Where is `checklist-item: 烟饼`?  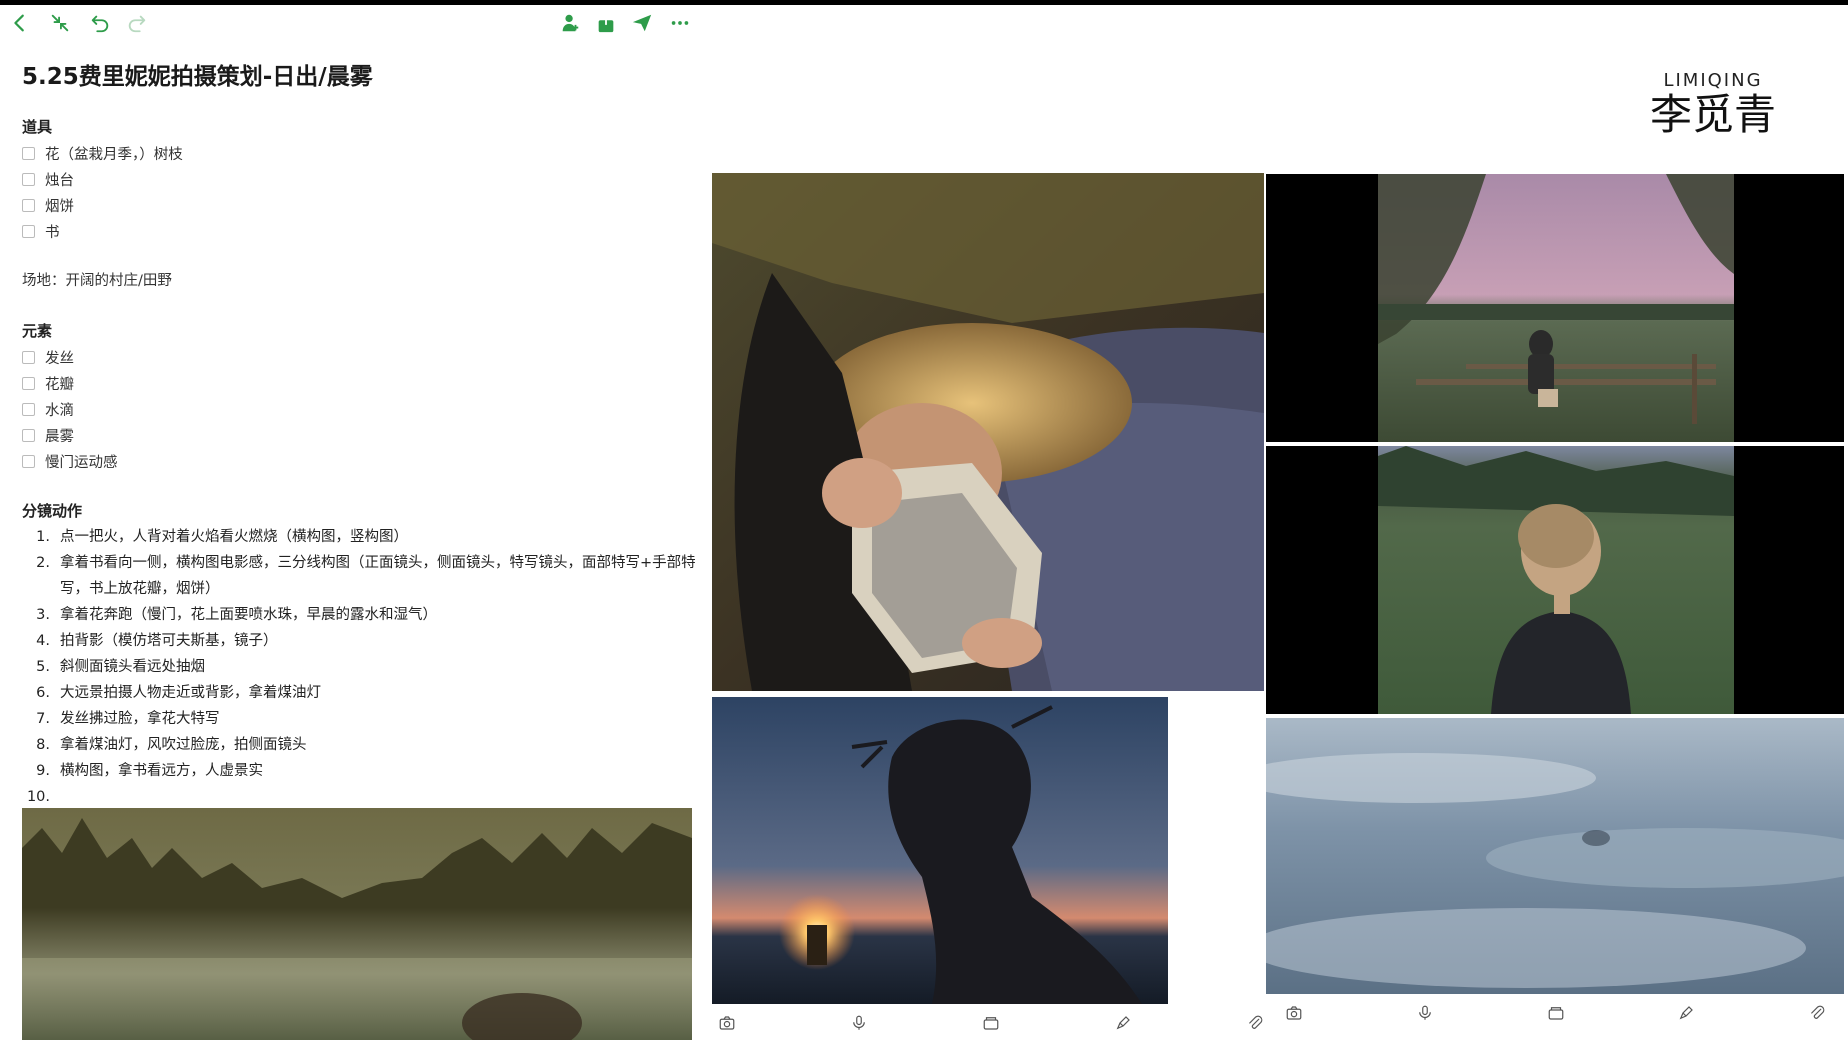
checklist-item: 烟饼 is located at coordinates (362, 205).